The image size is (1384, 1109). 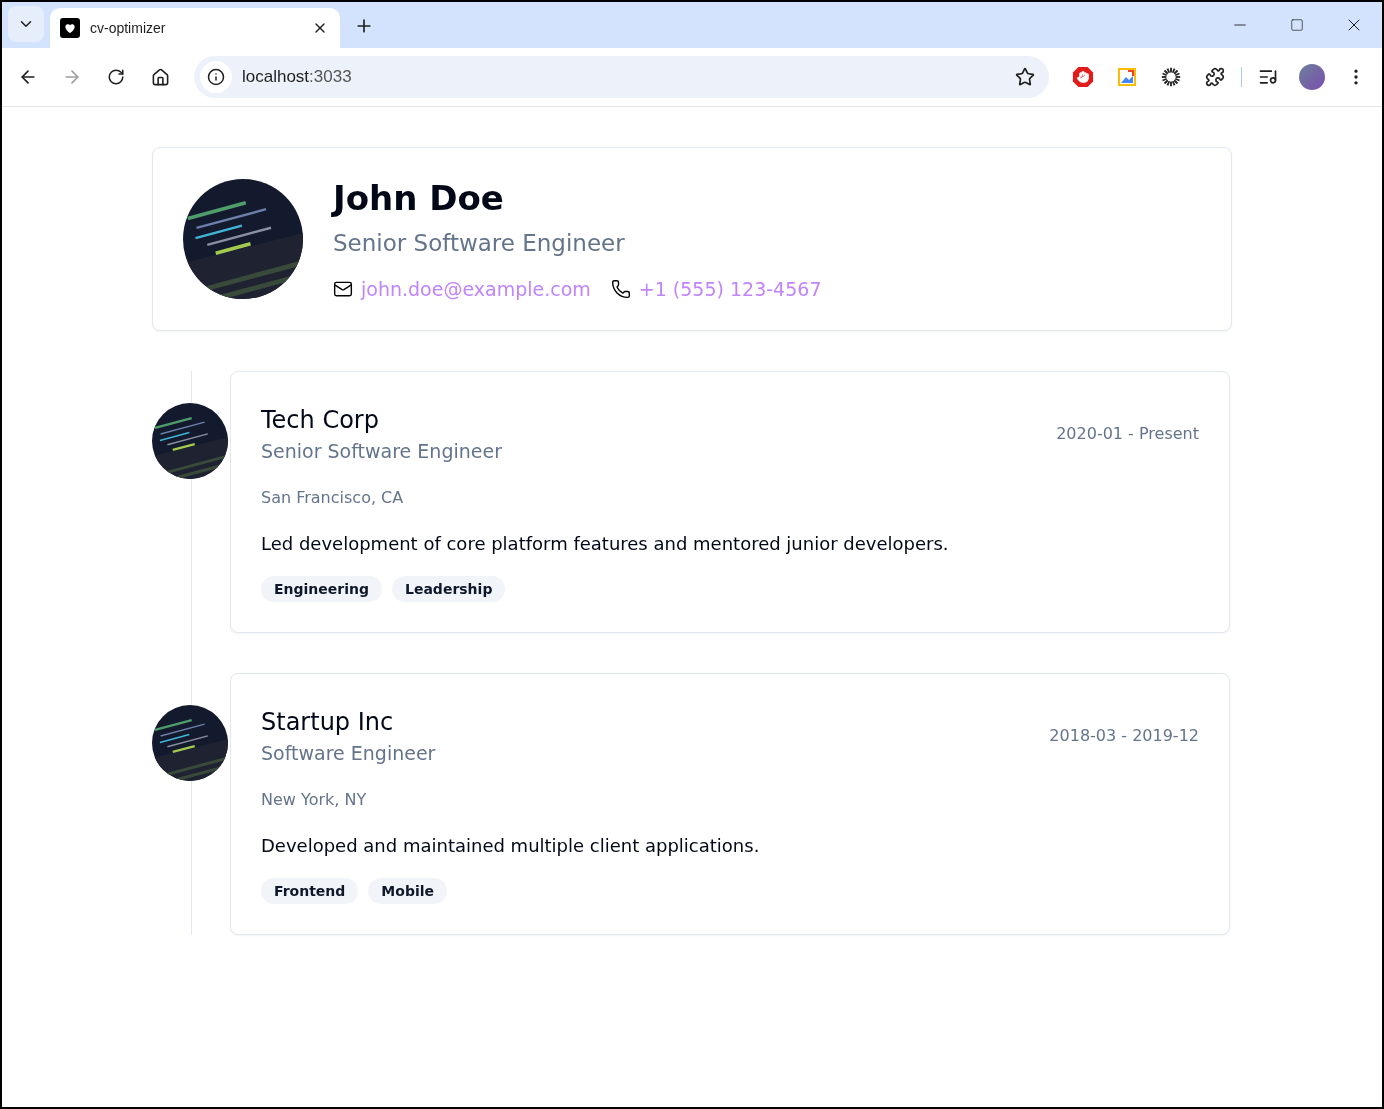 What do you see at coordinates (1127, 433) in the screenshot?
I see `date-range: 2020-01 - Present` at bounding box center [1127, 433].